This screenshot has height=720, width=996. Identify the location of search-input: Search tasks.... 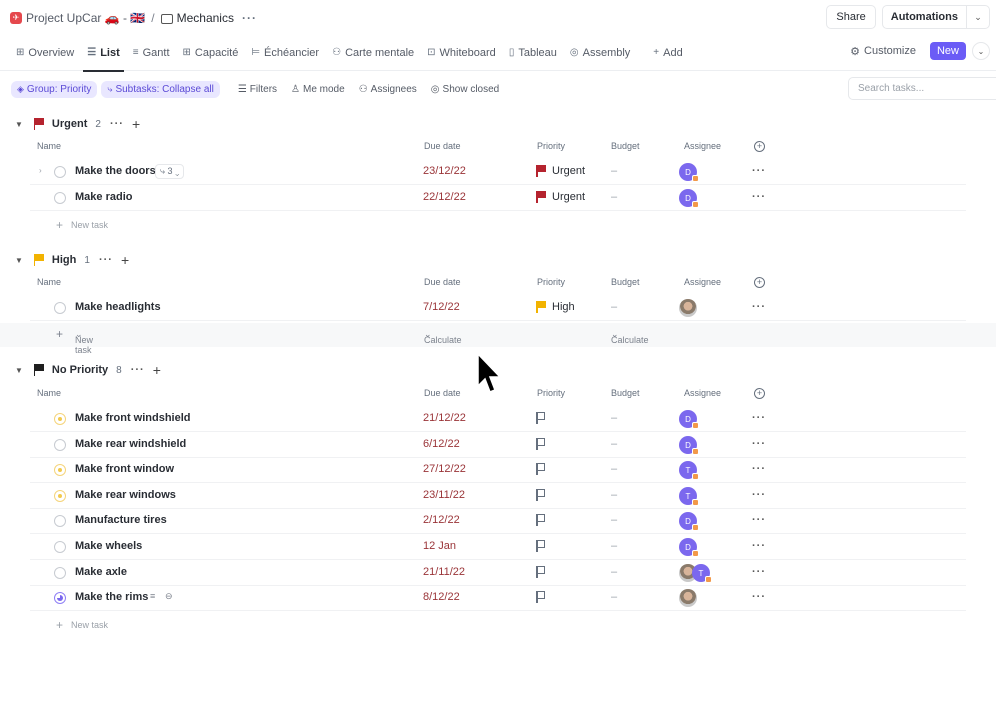
(922, 88).